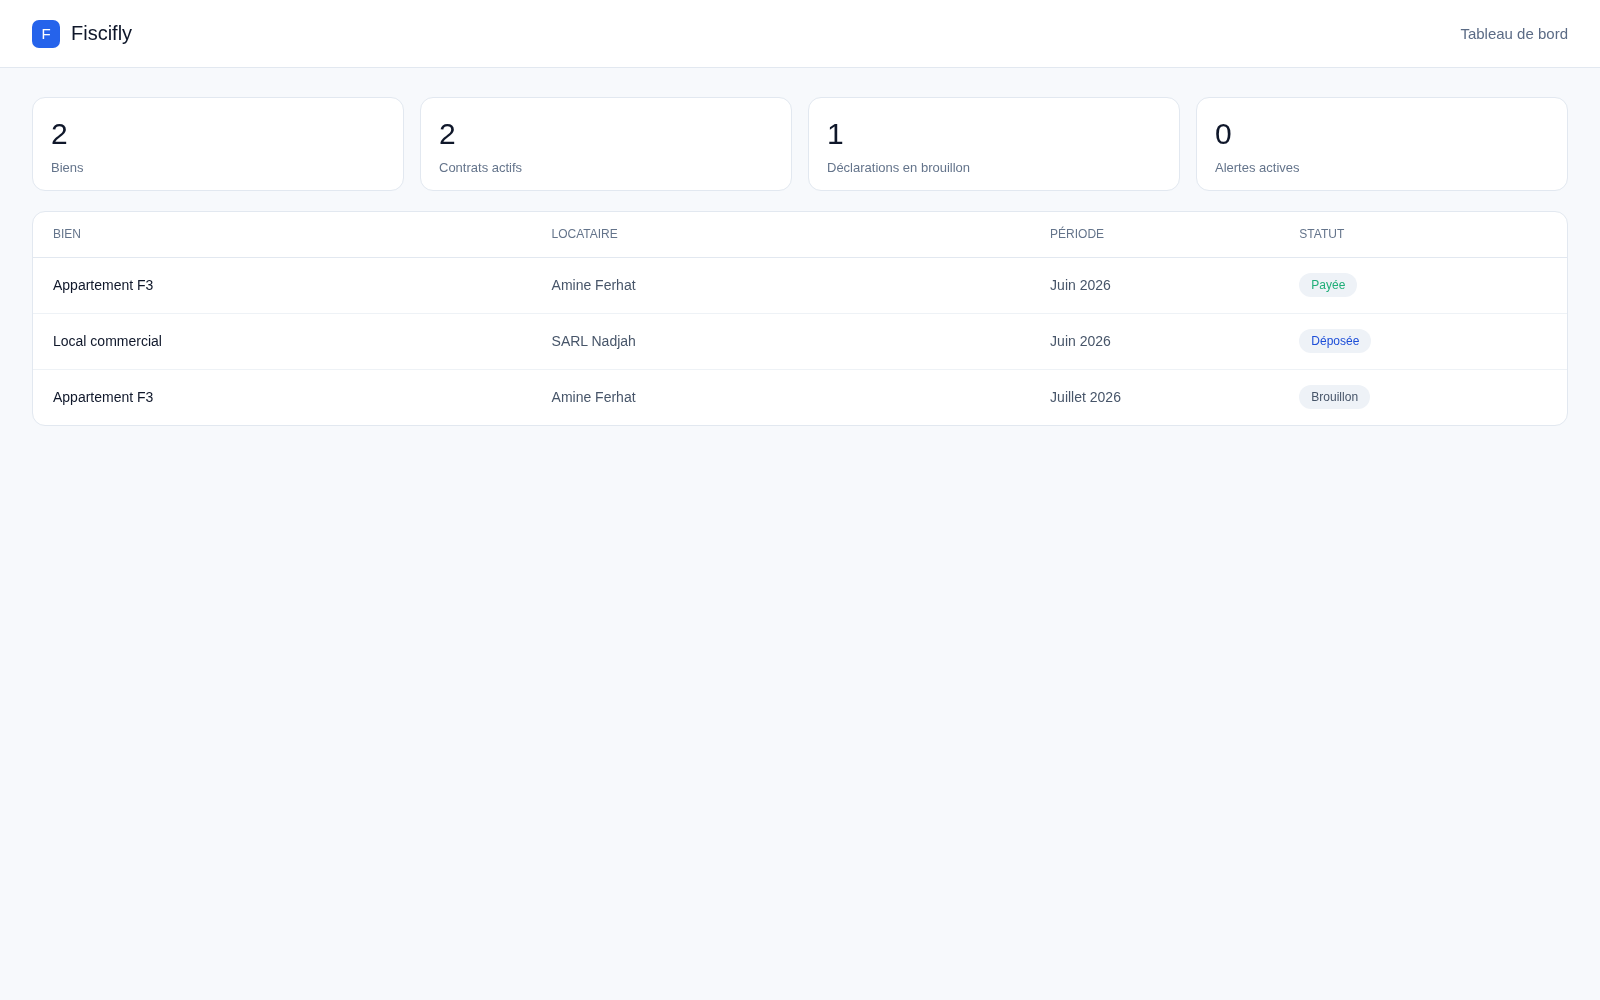  What do you see at coordinates (481, 167) in the screenshot?
I see `stat-label: Contrats actifs` at bounding box center [481, 167].